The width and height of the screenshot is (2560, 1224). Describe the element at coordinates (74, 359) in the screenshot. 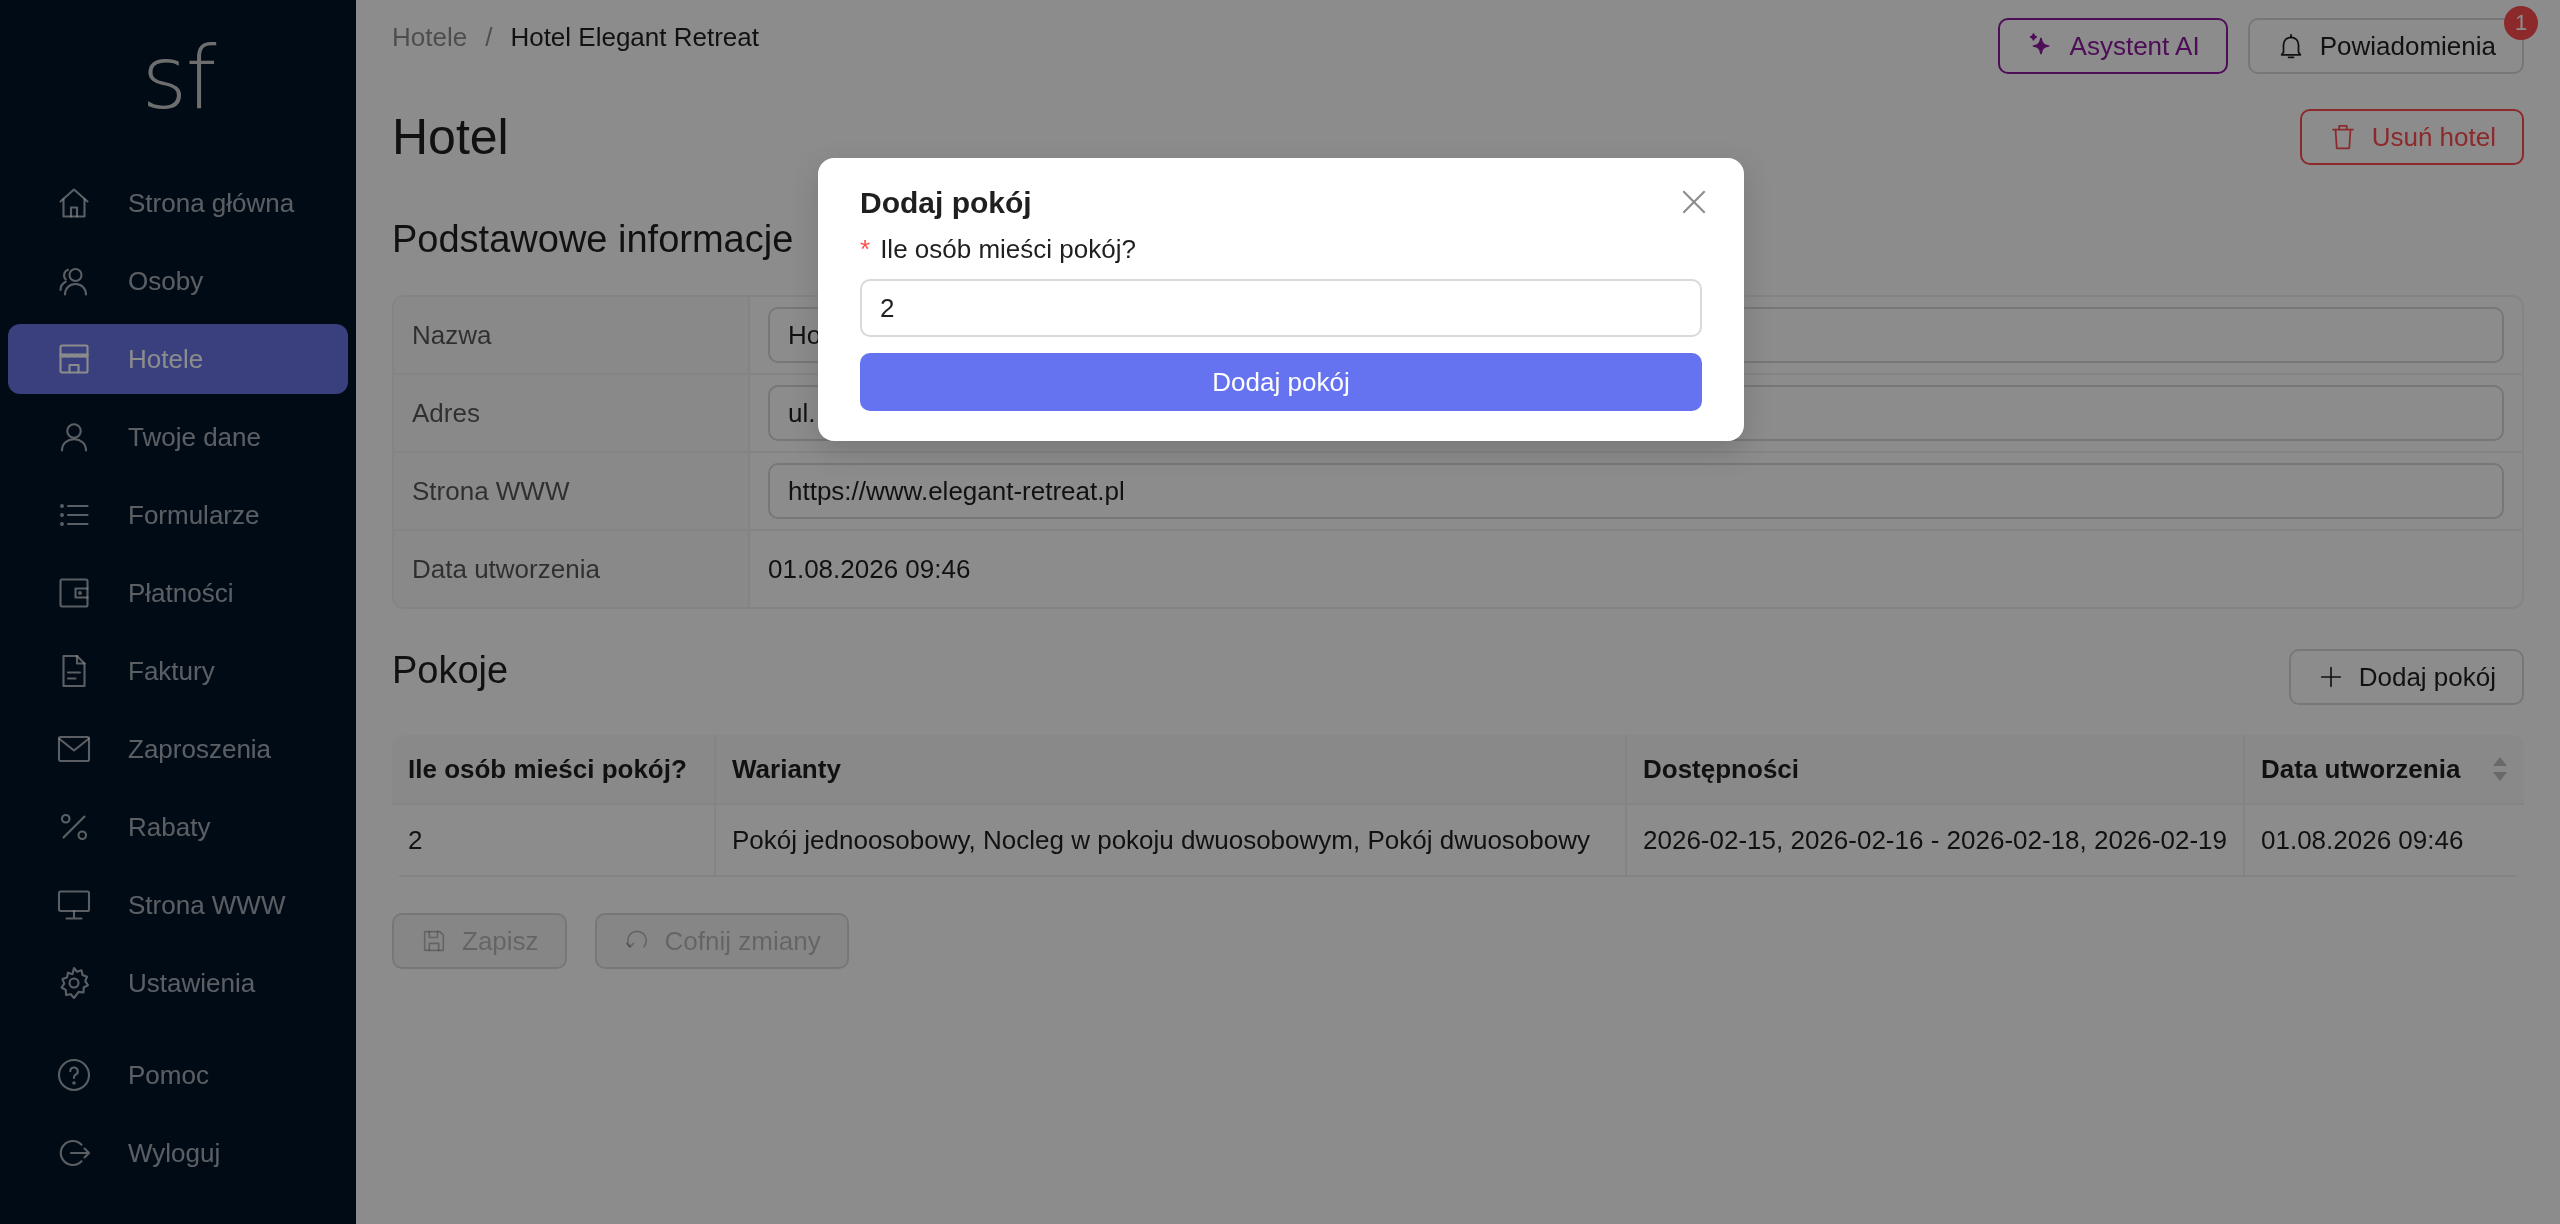

I see `shop-icon` at that location.